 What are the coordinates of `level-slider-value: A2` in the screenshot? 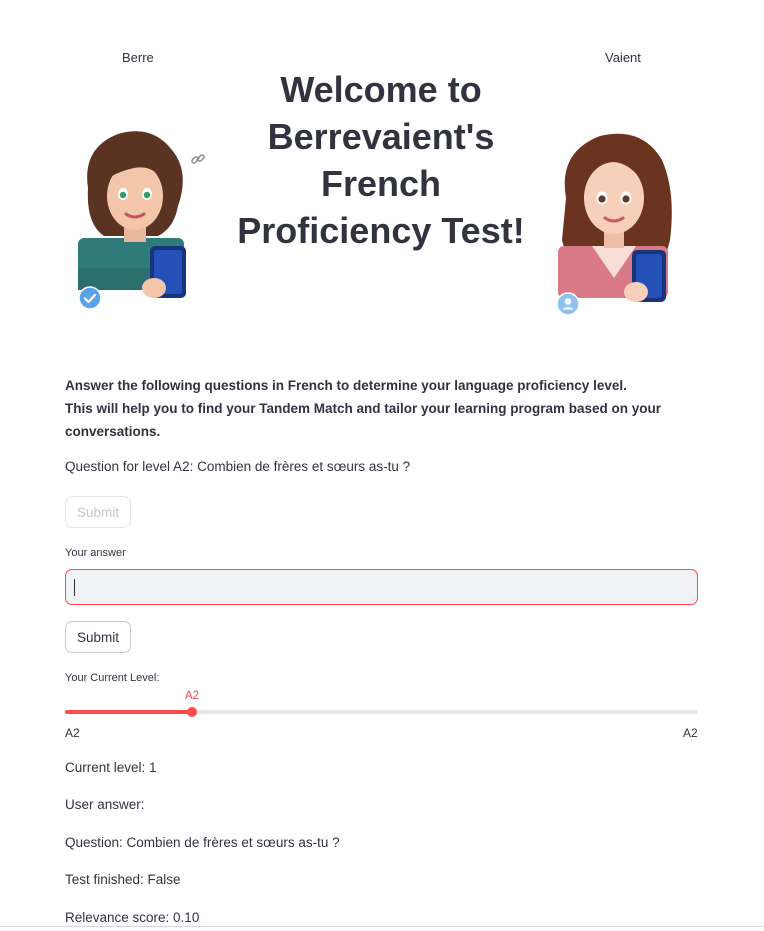 It's located at (192, 696).